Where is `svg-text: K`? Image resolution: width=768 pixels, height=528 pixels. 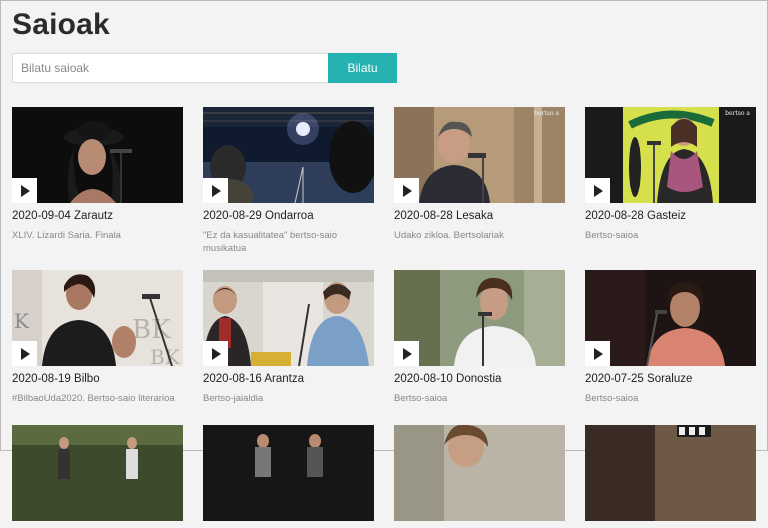
svg-text: K is located at coordinates (22, 321).